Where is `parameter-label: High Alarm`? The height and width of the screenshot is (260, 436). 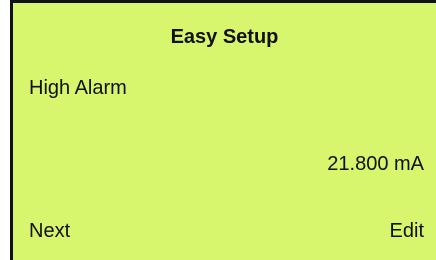
parameter-label: High Alarm is located at coordinates (78, 88).